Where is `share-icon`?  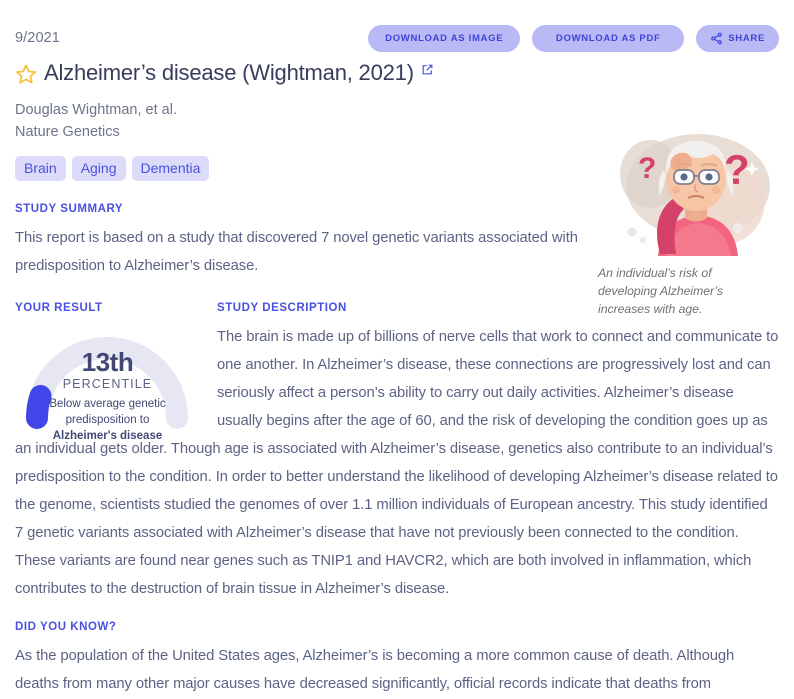 share-icon is located at coordinates (716, 38).